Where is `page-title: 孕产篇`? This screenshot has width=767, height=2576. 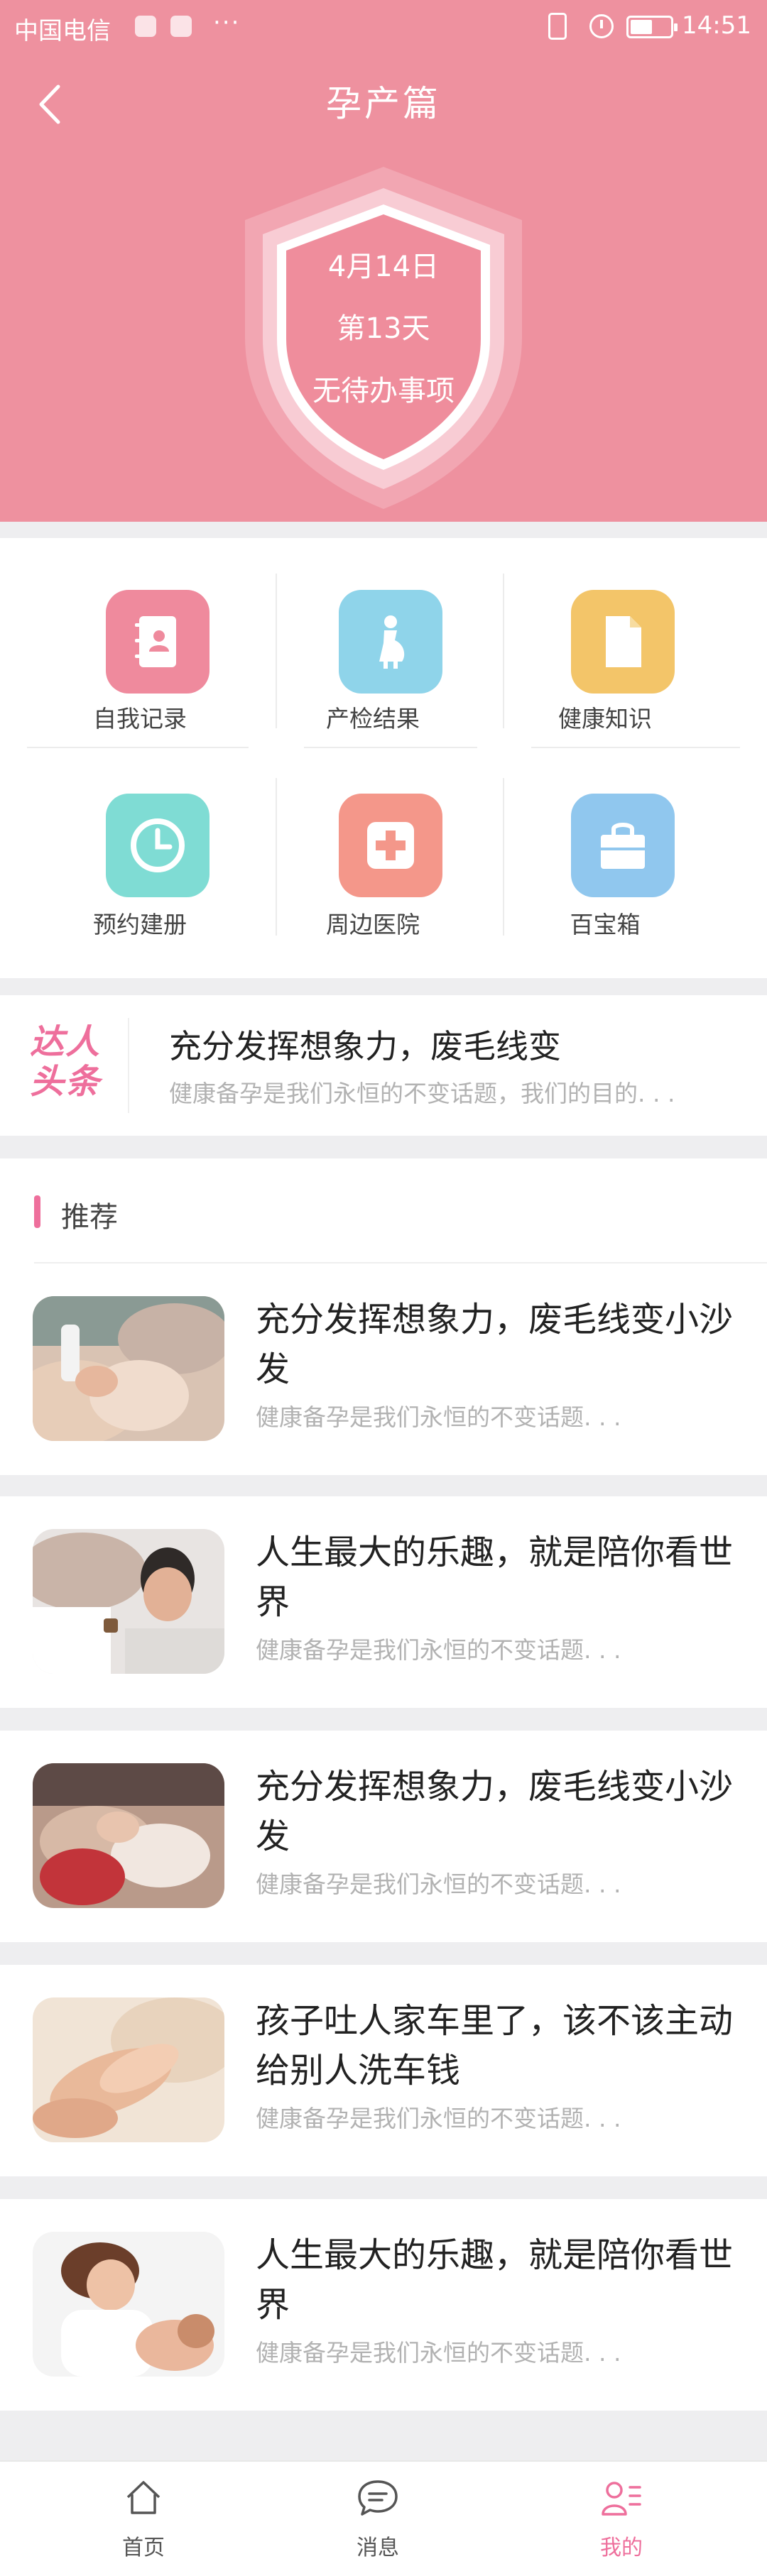
page-title: 孕产篇 is located at coordinates (383, 103).